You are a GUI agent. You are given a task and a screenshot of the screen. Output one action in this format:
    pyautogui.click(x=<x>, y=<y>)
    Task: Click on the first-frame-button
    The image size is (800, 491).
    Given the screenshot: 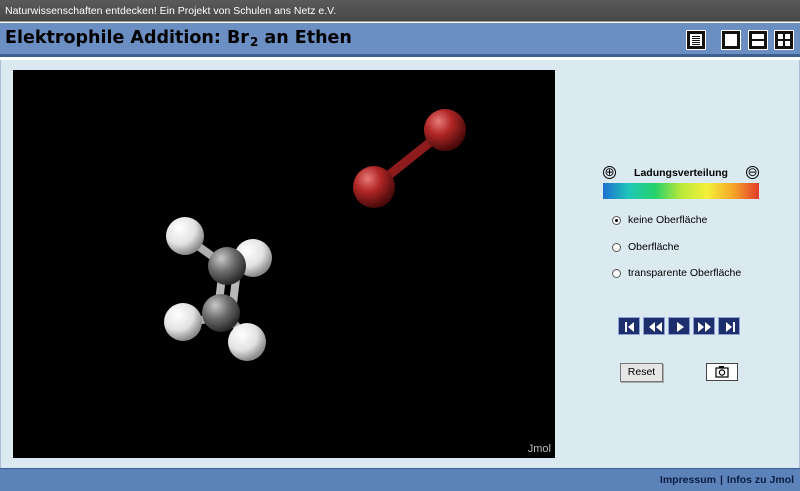 What is the action you would take?
    pyautogui.click(x=629, y=326)
    